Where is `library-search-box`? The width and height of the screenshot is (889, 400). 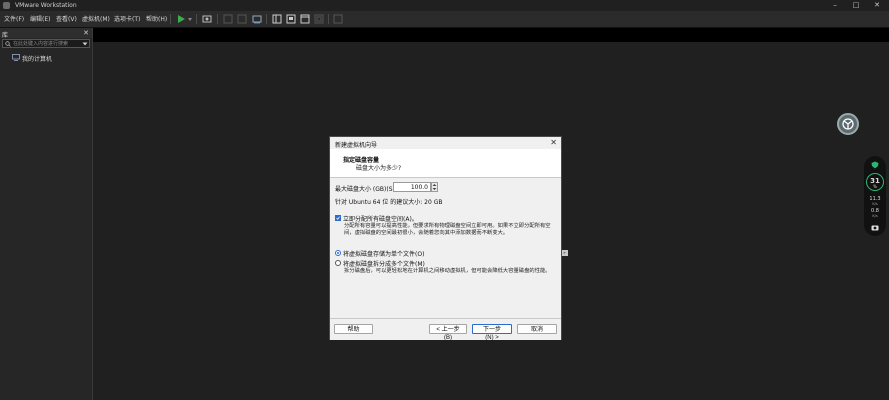
library-search-box is located at coordinates (46, 43).